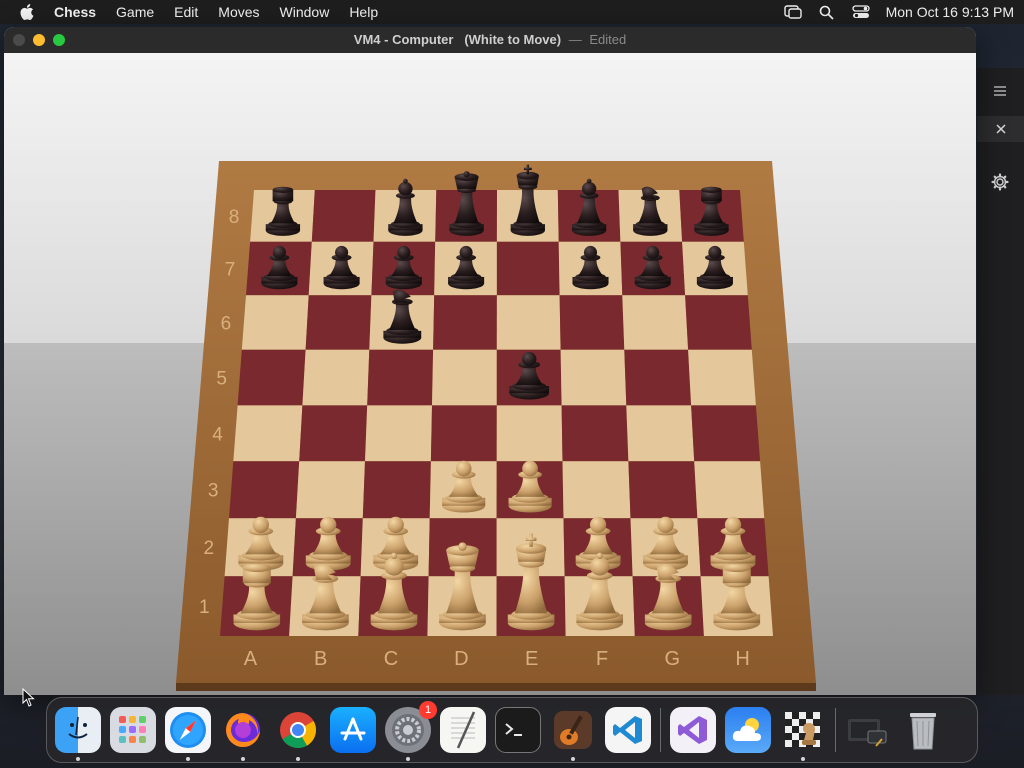 This screenshot has width=1024, height=768. I want to click on window-zoom-button, so click(59, 40).